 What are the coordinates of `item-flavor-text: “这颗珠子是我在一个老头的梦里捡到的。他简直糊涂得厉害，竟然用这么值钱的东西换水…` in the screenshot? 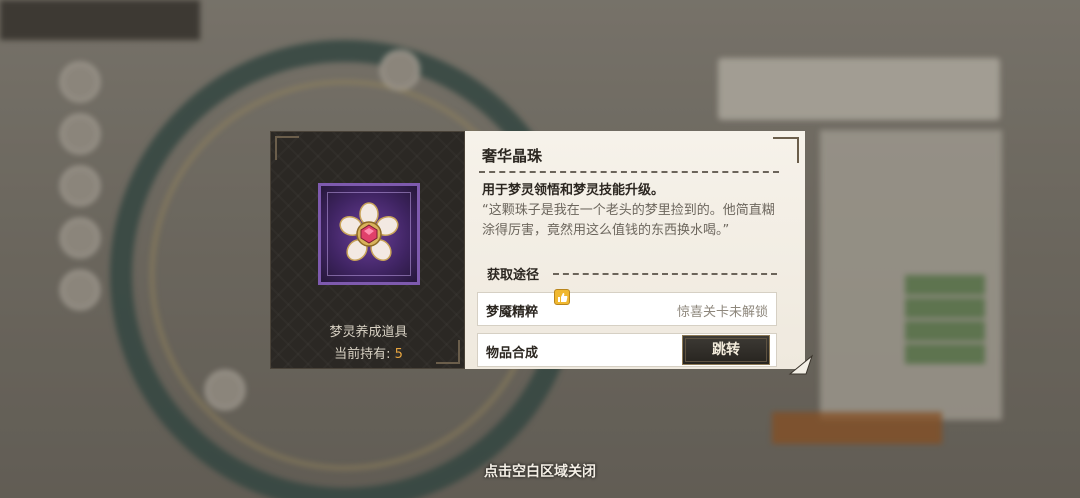 It's located at (628, 220).